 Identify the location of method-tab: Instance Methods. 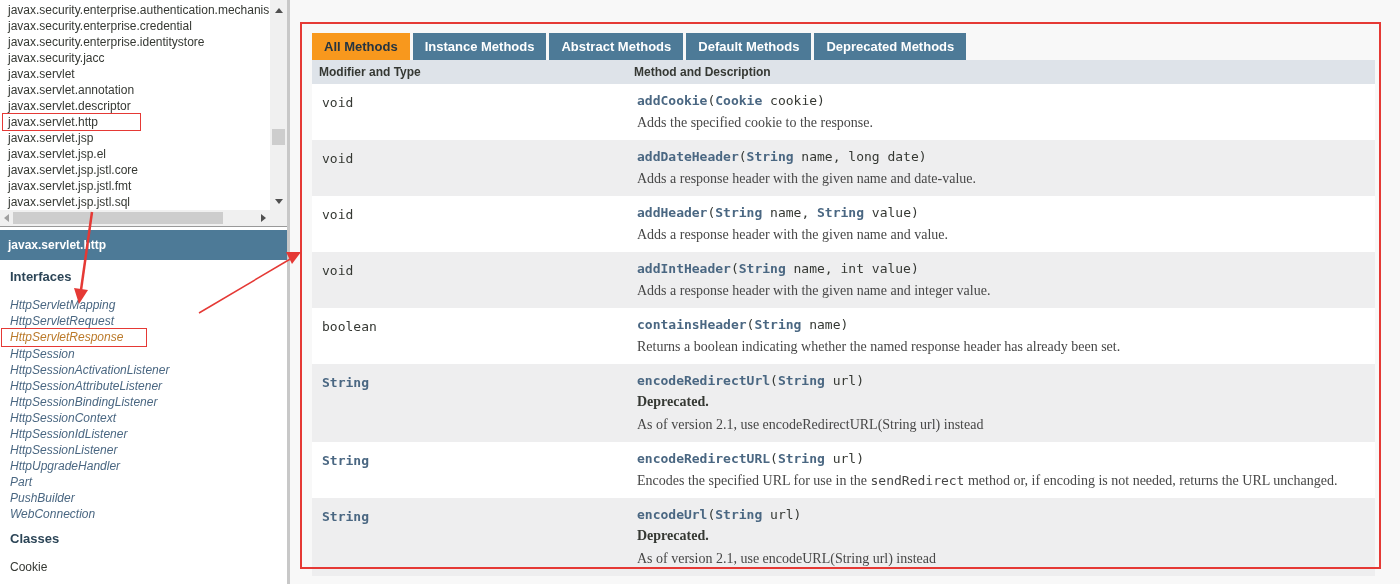
(479, 46).